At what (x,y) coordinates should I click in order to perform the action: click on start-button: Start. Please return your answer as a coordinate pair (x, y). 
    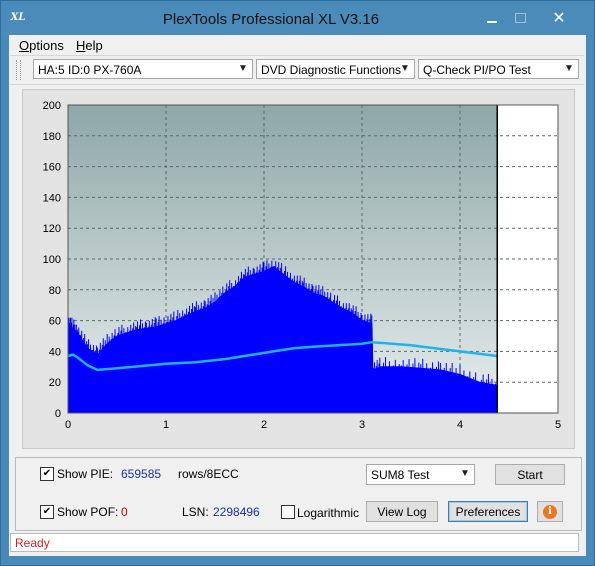
    Looking at the image, I should click on (530, 474).